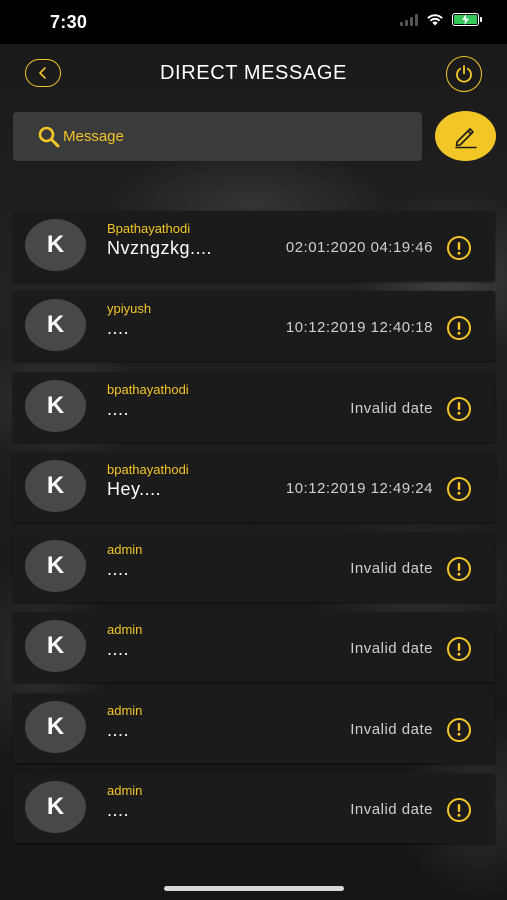  I want to click on page-title: DIRECT MESSAGE, so click(253, 73).